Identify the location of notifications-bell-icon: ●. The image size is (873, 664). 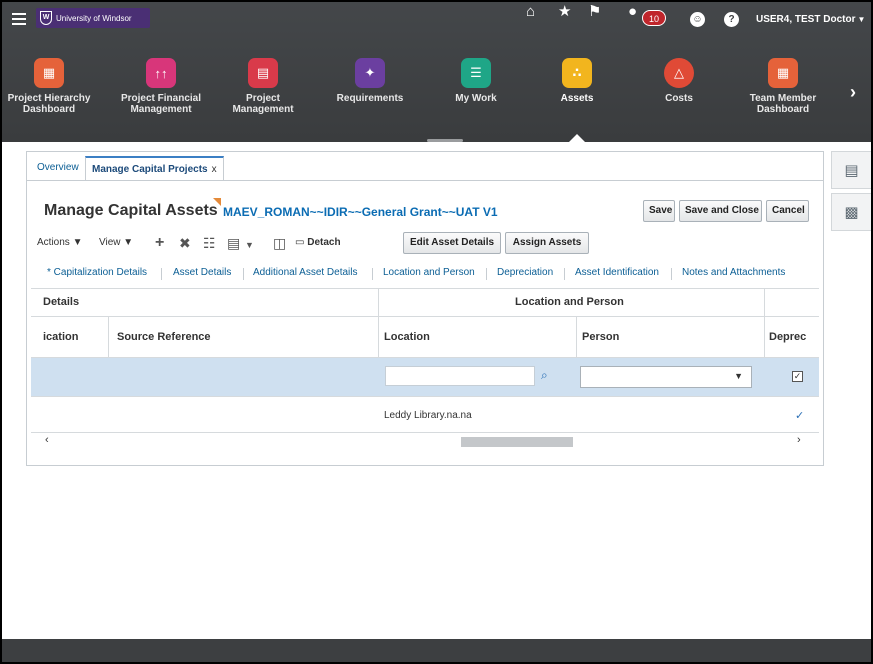
(632, 12).